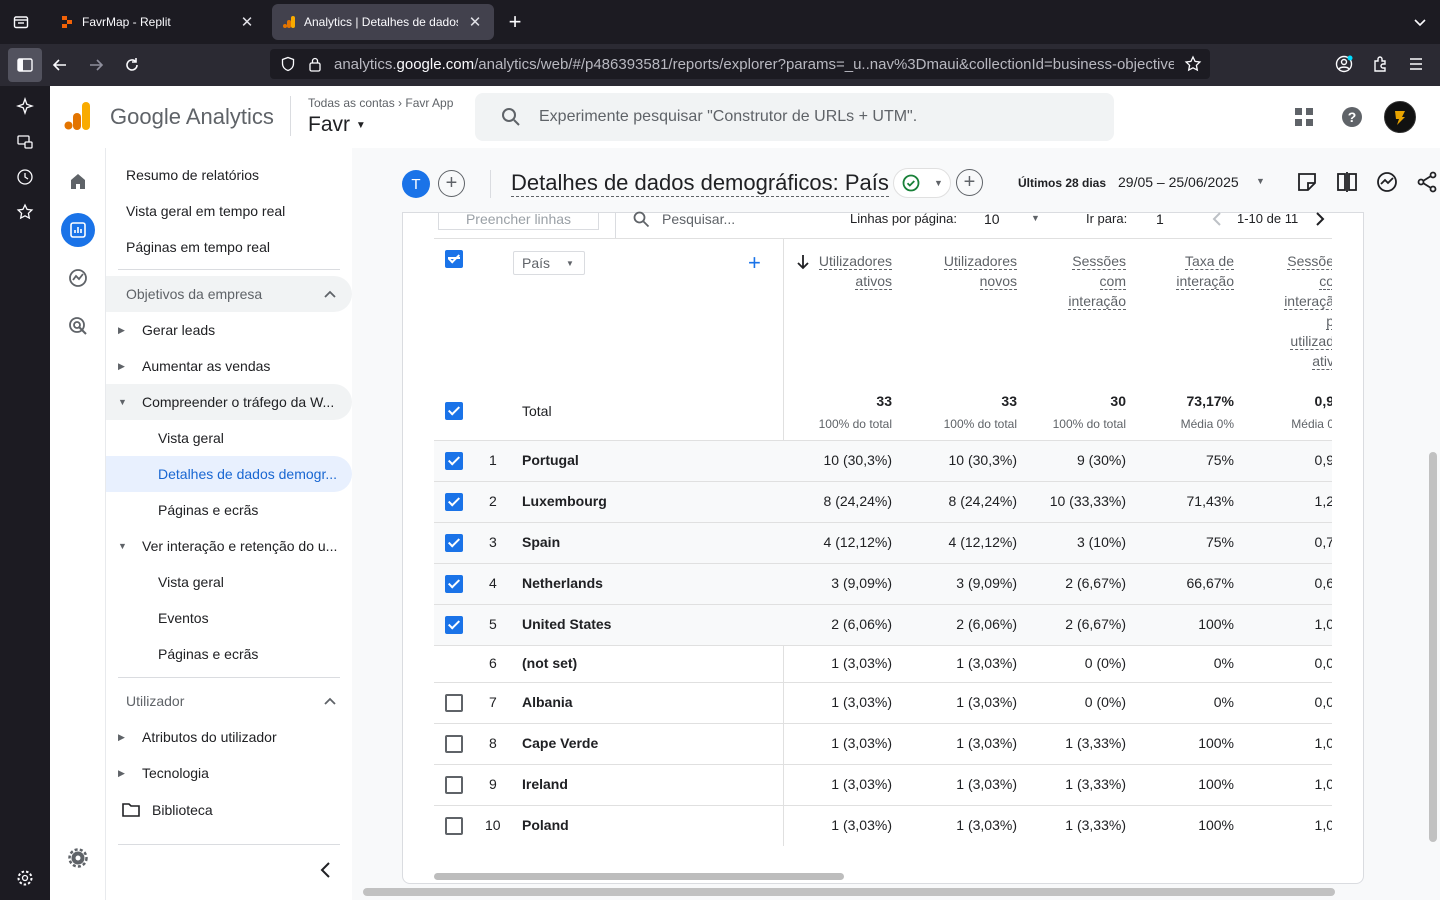 Image resolution: width=1440 pixels, height=900 pixels. What do you see at coordinates (78, 326) in the screenshot?
I see `advertising-icon` at bounding box center [78, 326].